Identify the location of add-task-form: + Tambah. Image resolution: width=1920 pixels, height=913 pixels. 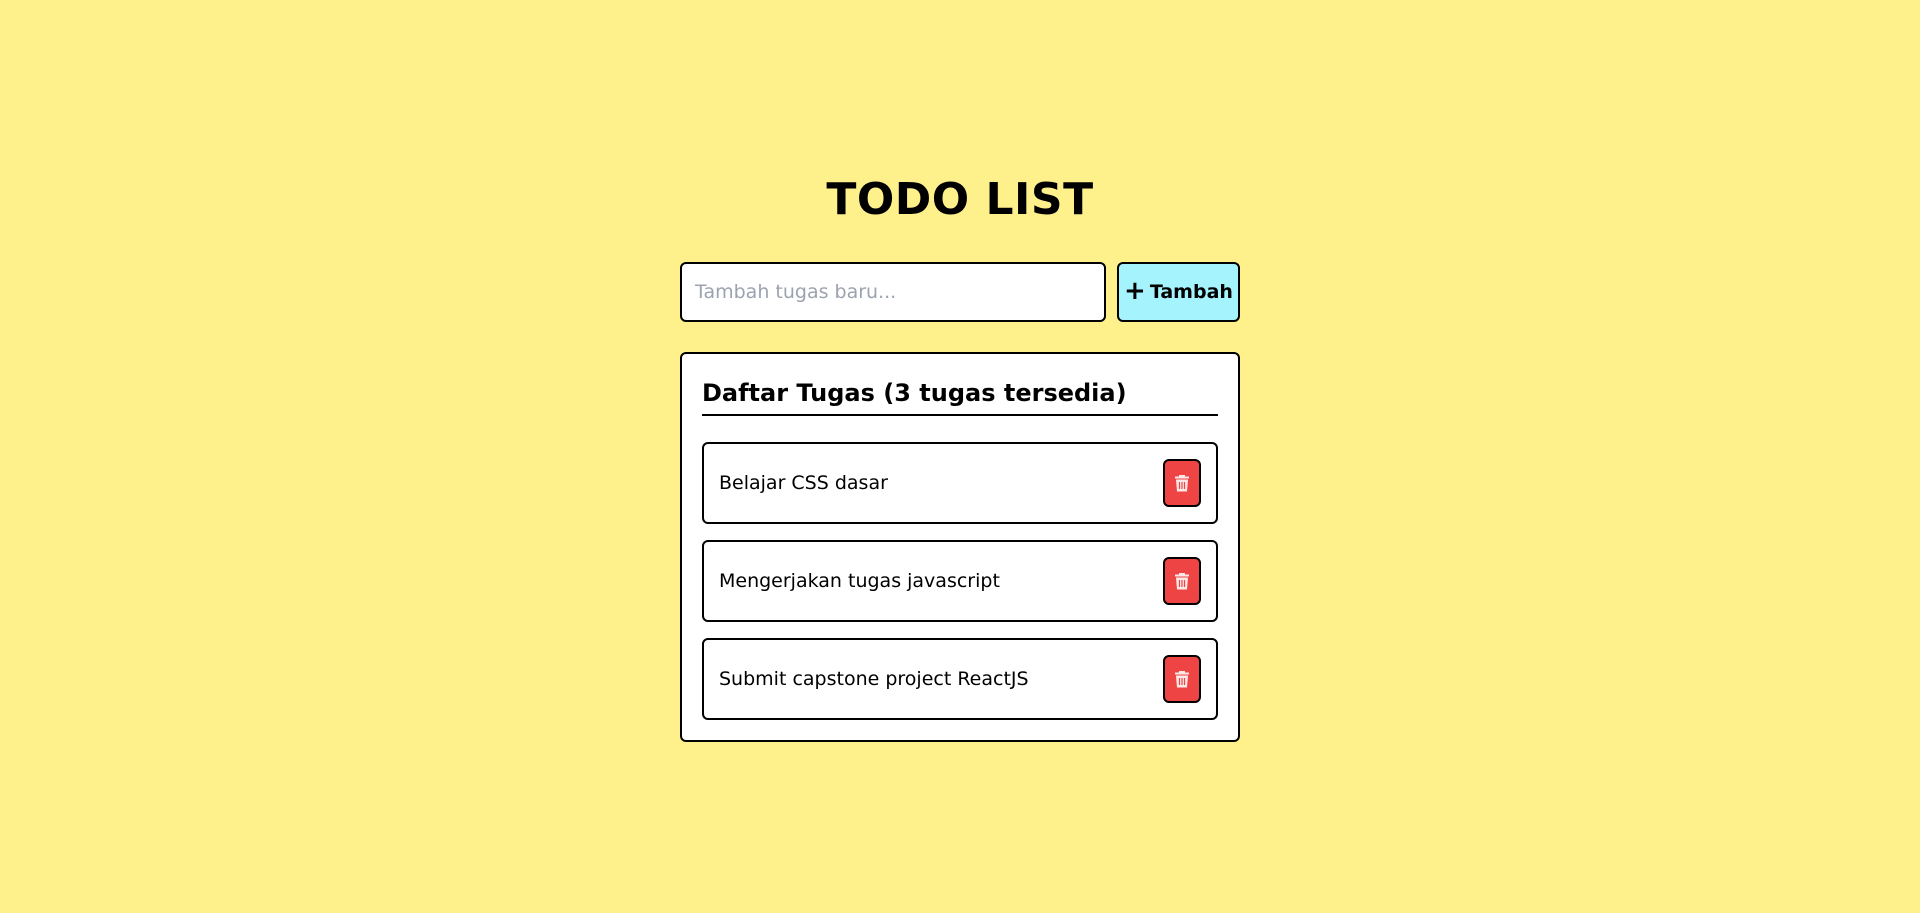
(960, 292).